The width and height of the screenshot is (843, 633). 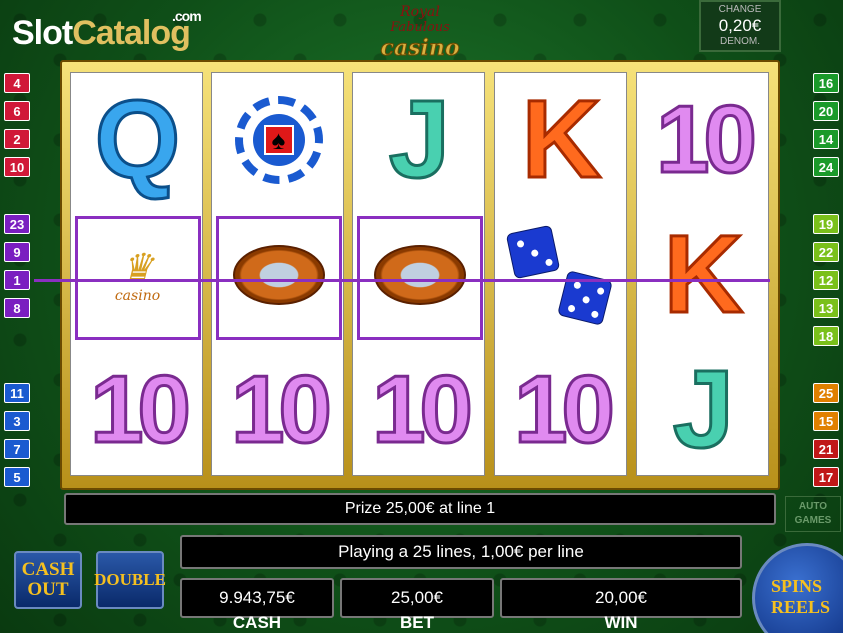 What do you see at coordinates (621, 598) in the screenshot?
I see `win-value: 20,00€` at bounding box center [621, 598].